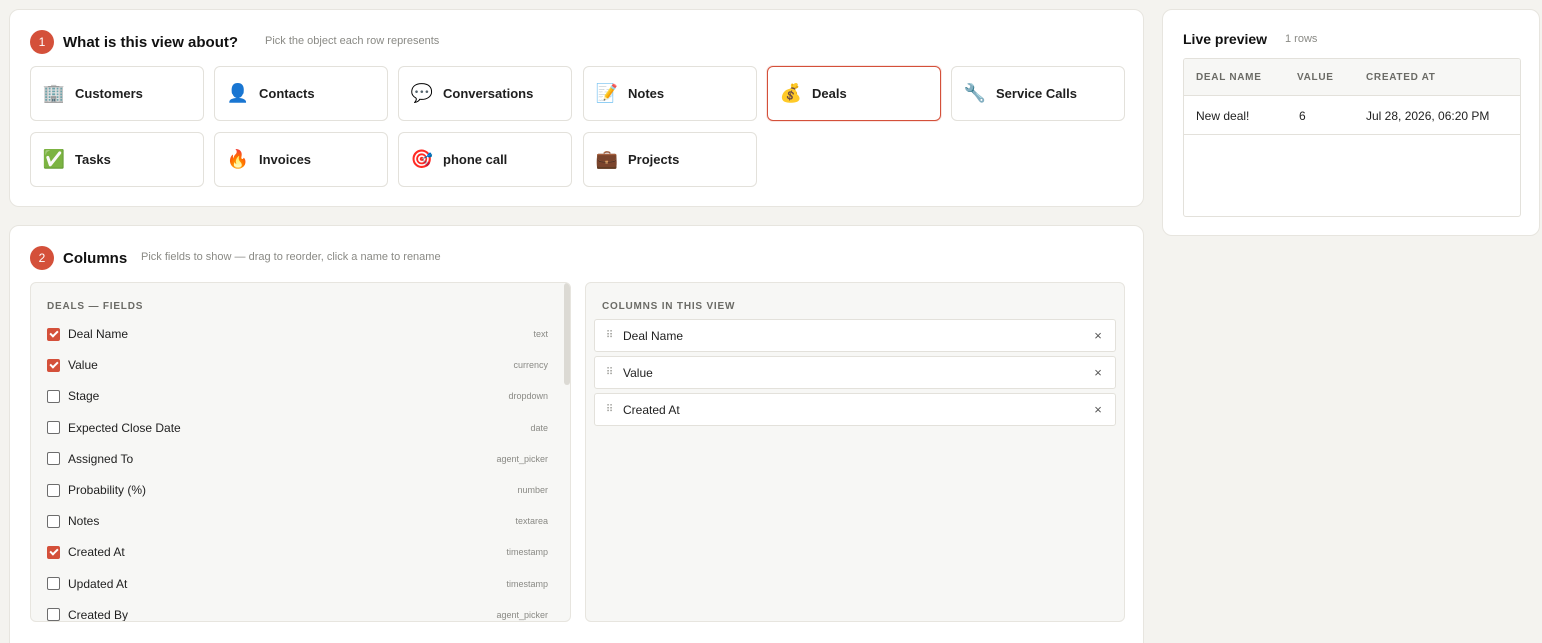 This screenshot has height=643, width=1542. I want to click on object-tile-deals: 💰 Deals, so click(854, 93).